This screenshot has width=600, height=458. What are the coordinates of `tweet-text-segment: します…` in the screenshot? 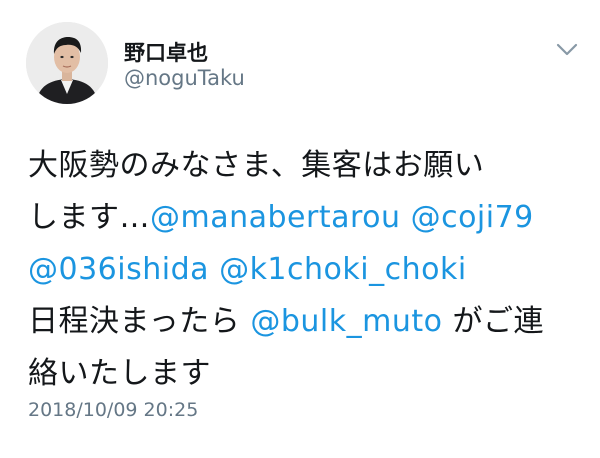 It's located at (89, 217).